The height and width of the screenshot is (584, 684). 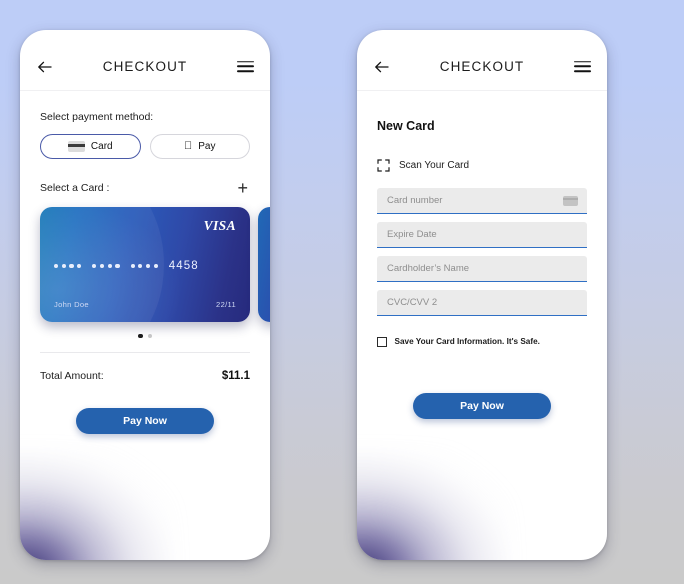 I want to click on payment-method-card-label: Card, so click(x=101, y=146).